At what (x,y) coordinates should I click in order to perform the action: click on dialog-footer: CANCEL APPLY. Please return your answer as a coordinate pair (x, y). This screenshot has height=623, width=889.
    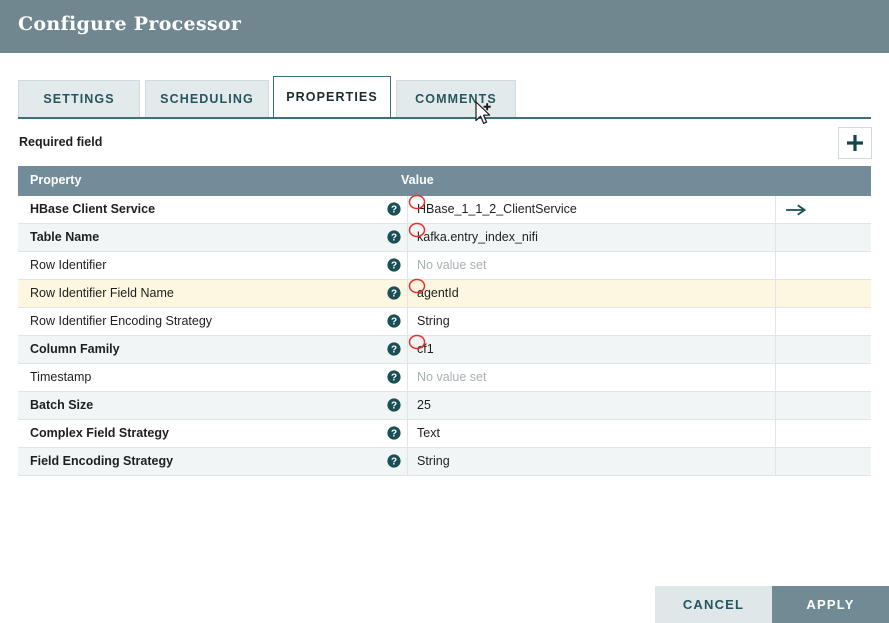
    Looking at the image, I should click on (444, 604).